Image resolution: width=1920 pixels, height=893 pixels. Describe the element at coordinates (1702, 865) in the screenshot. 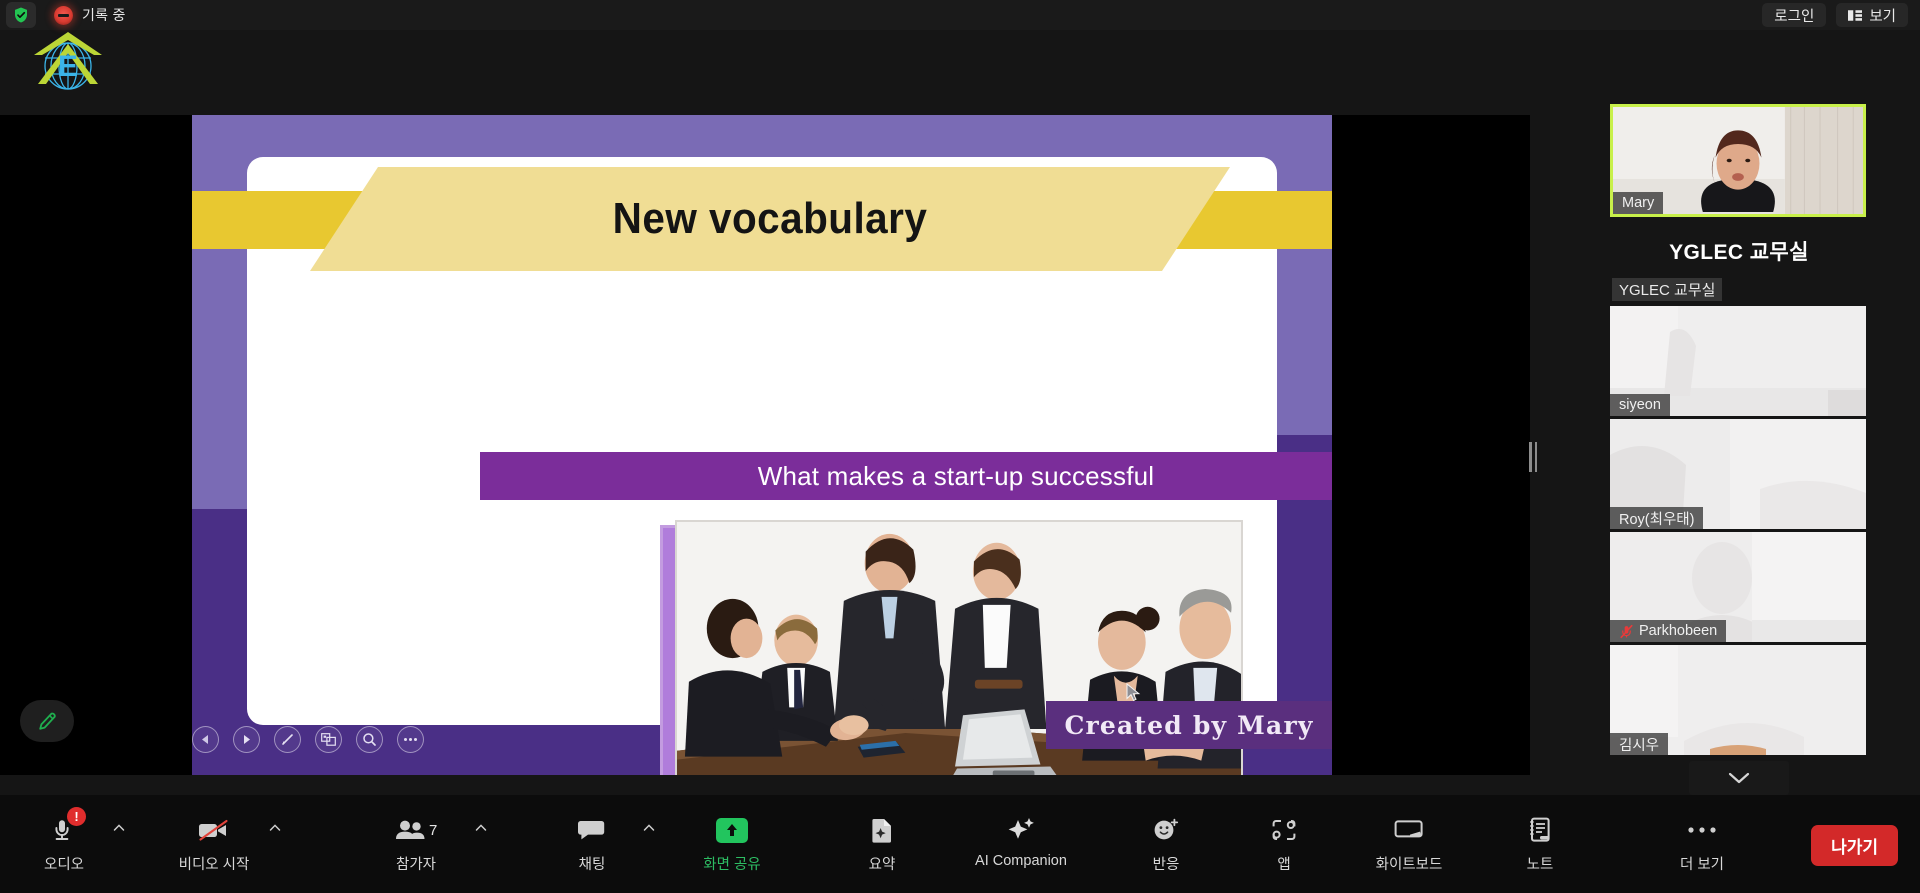

I see `toolbar-more-label: 더 보기` at that location.